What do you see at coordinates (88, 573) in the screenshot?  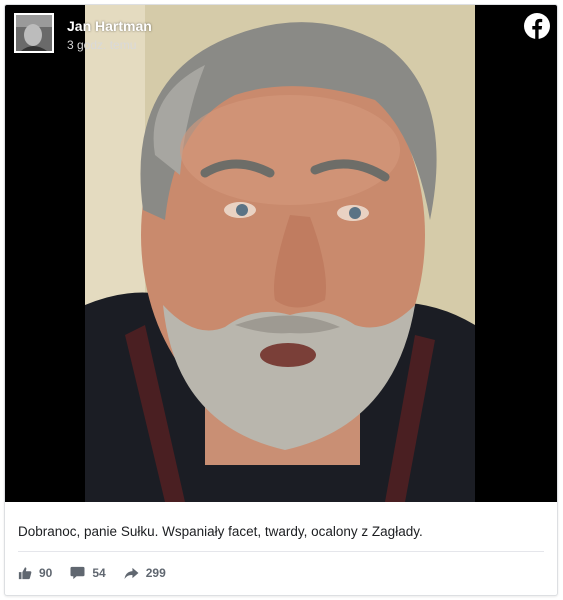 I see `comment-stat: 54` at bounding box center [88, 573].